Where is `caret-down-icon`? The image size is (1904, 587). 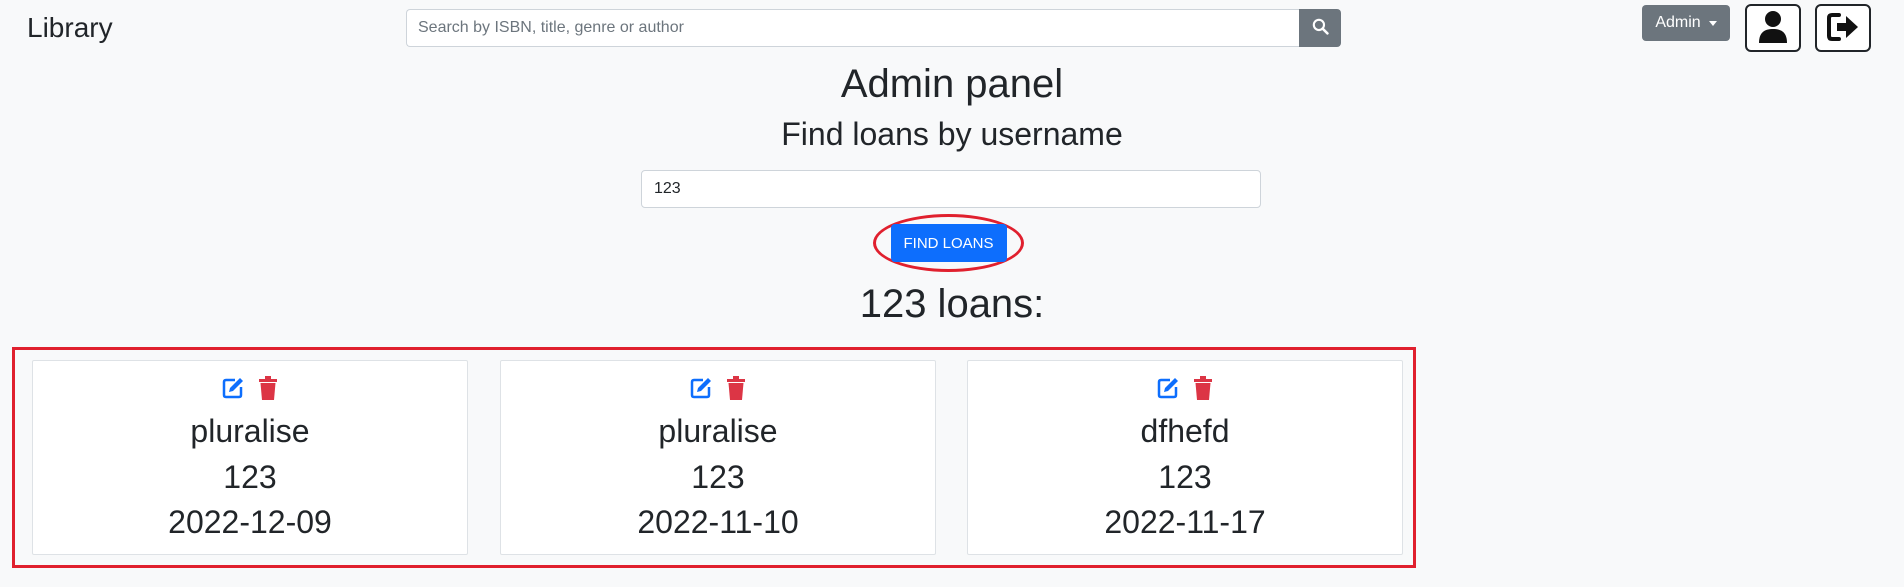 caret-down-icon is located at coordinates (1712, 23).